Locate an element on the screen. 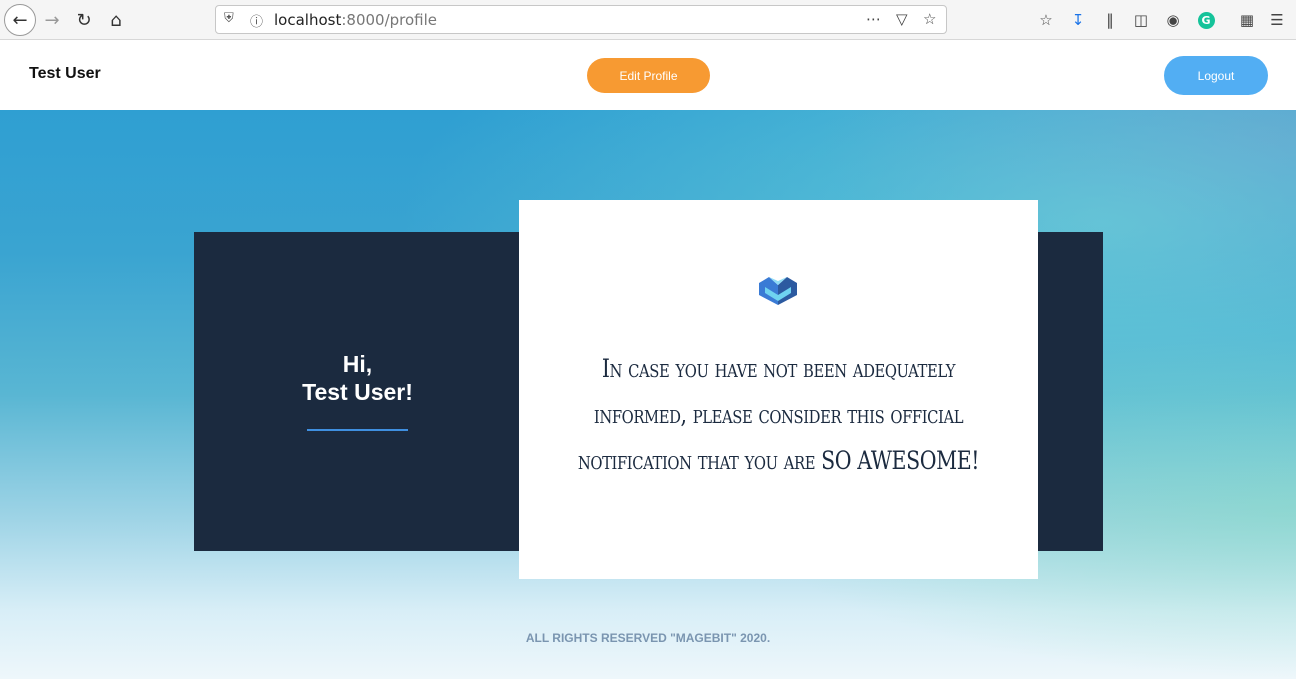 This screenshot has width=1296, height=679. greeting-underline is located at coordinates (357, 430).